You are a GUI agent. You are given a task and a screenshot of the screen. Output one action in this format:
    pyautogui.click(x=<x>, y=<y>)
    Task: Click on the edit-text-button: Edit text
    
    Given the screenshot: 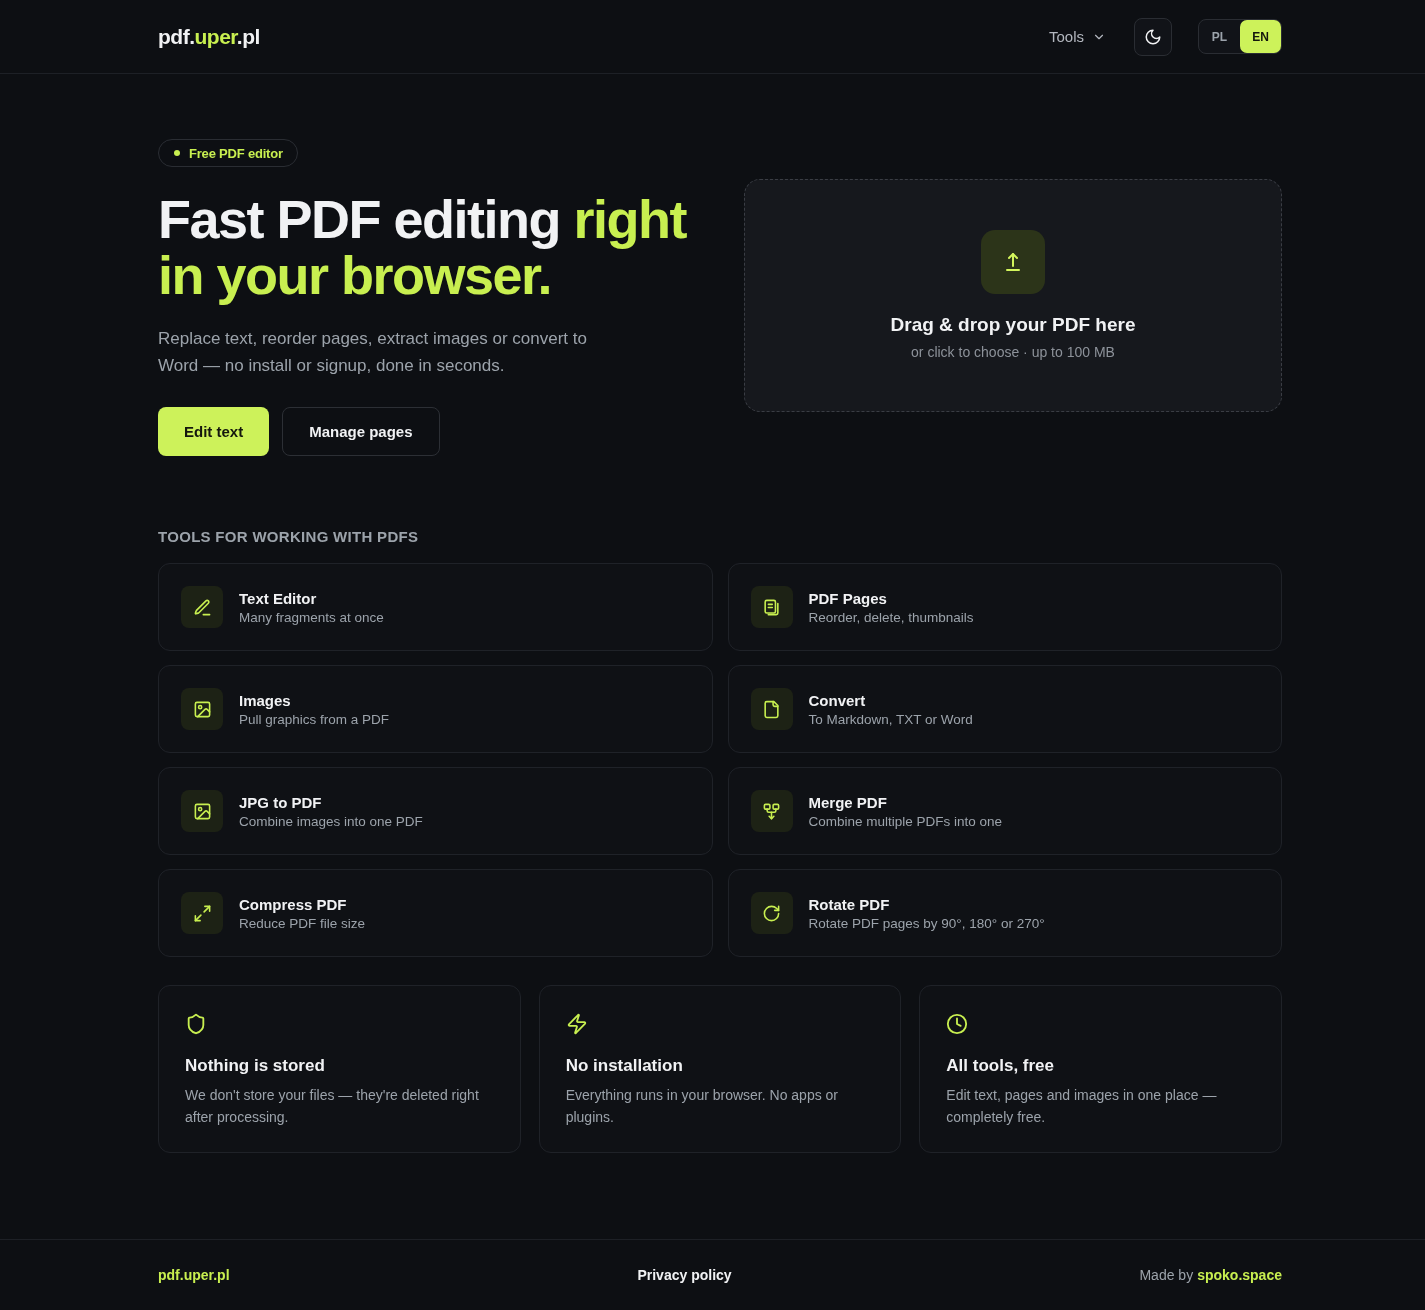 What is the action you would take?
    pyautogui.click(x=214, y=431)
    